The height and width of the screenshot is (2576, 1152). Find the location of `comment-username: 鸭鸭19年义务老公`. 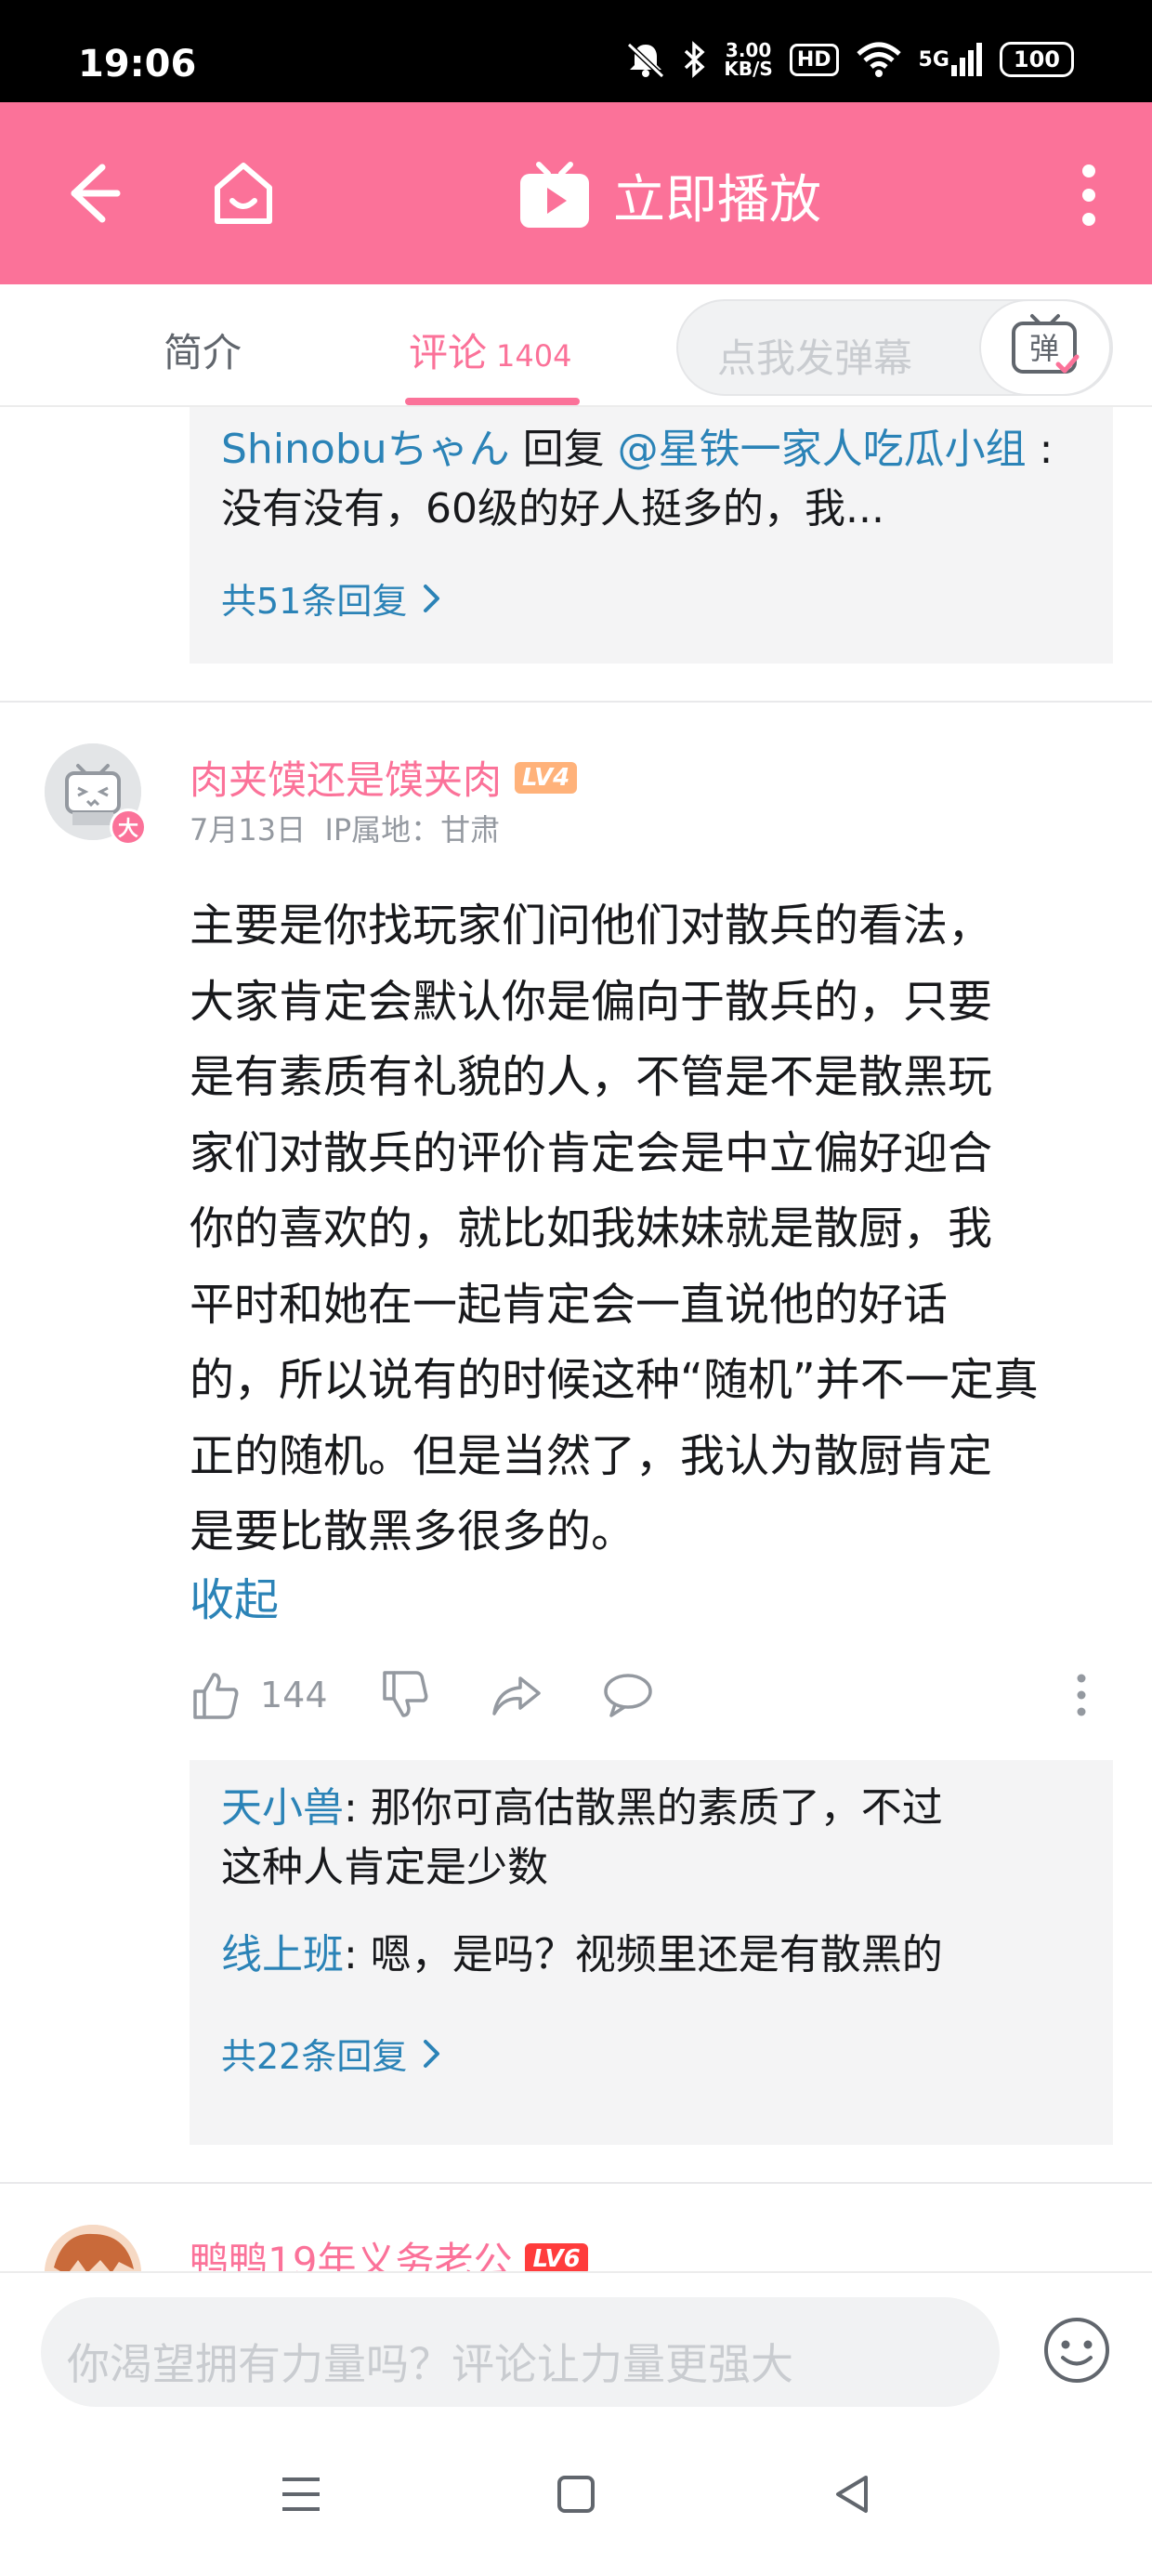

comment-username: 鸭鸭19年义务老公 is located at coordinates (351, 2255).